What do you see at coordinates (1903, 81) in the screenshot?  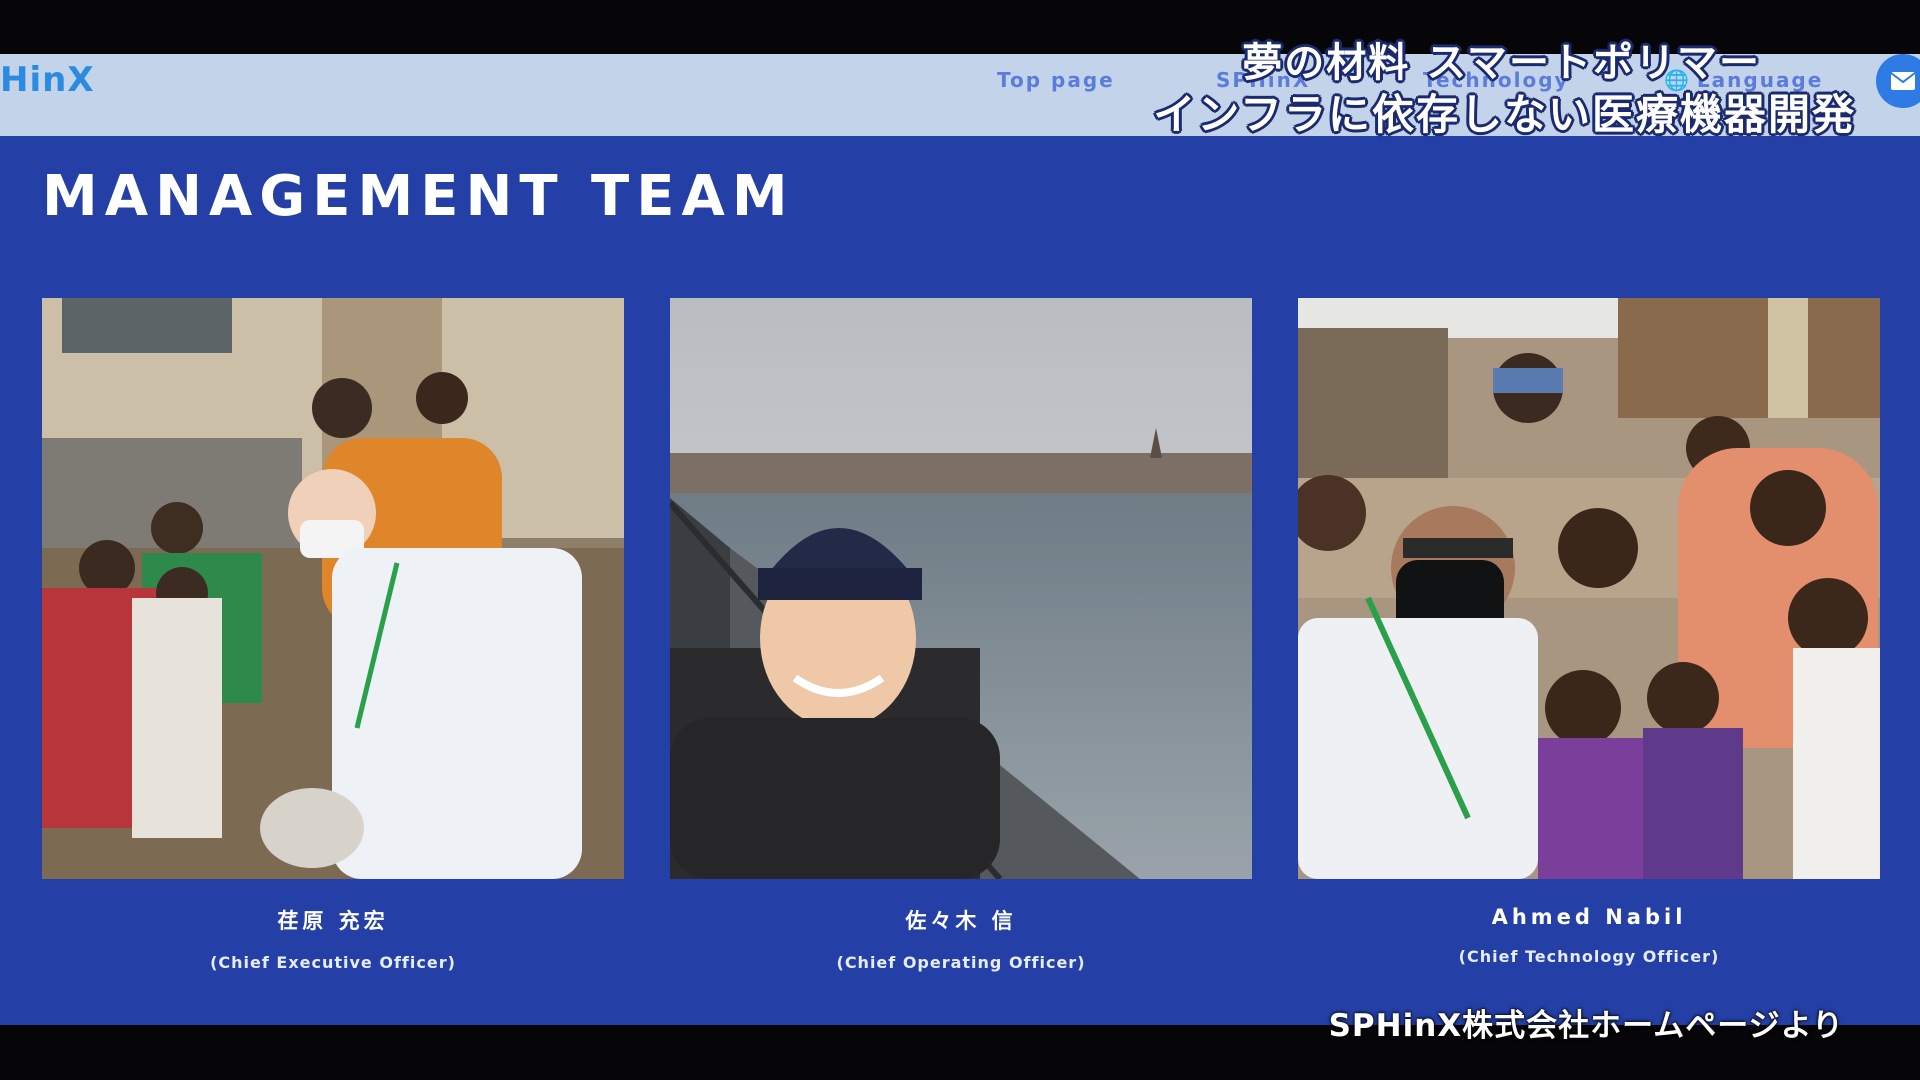 I see `mail-icon` at bounding box center [1903, 81].